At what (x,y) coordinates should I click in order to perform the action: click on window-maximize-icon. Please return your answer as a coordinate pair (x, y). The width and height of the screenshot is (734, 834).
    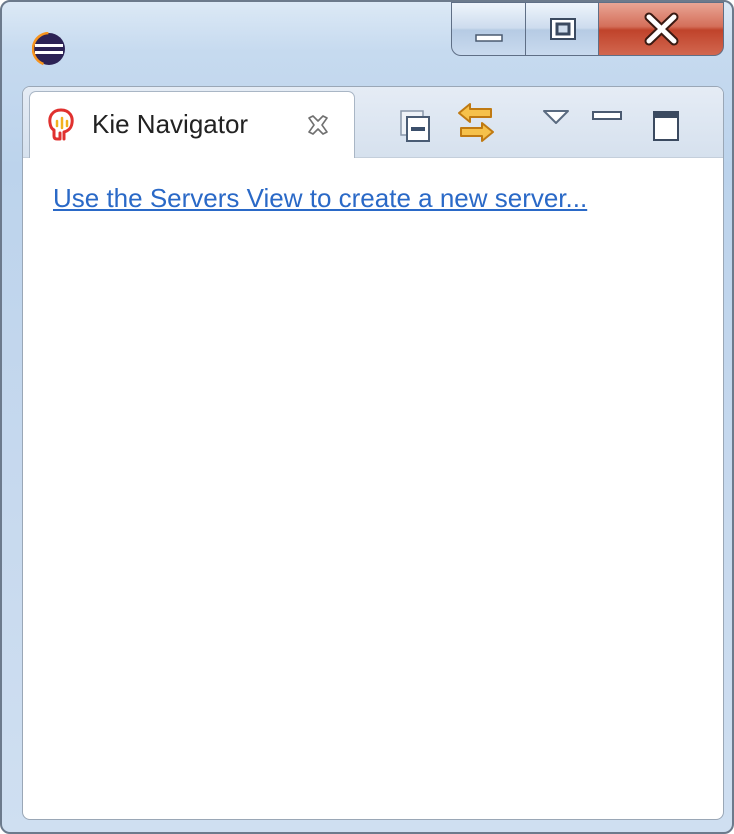
    Looking at the image, I should click on (563, 29).